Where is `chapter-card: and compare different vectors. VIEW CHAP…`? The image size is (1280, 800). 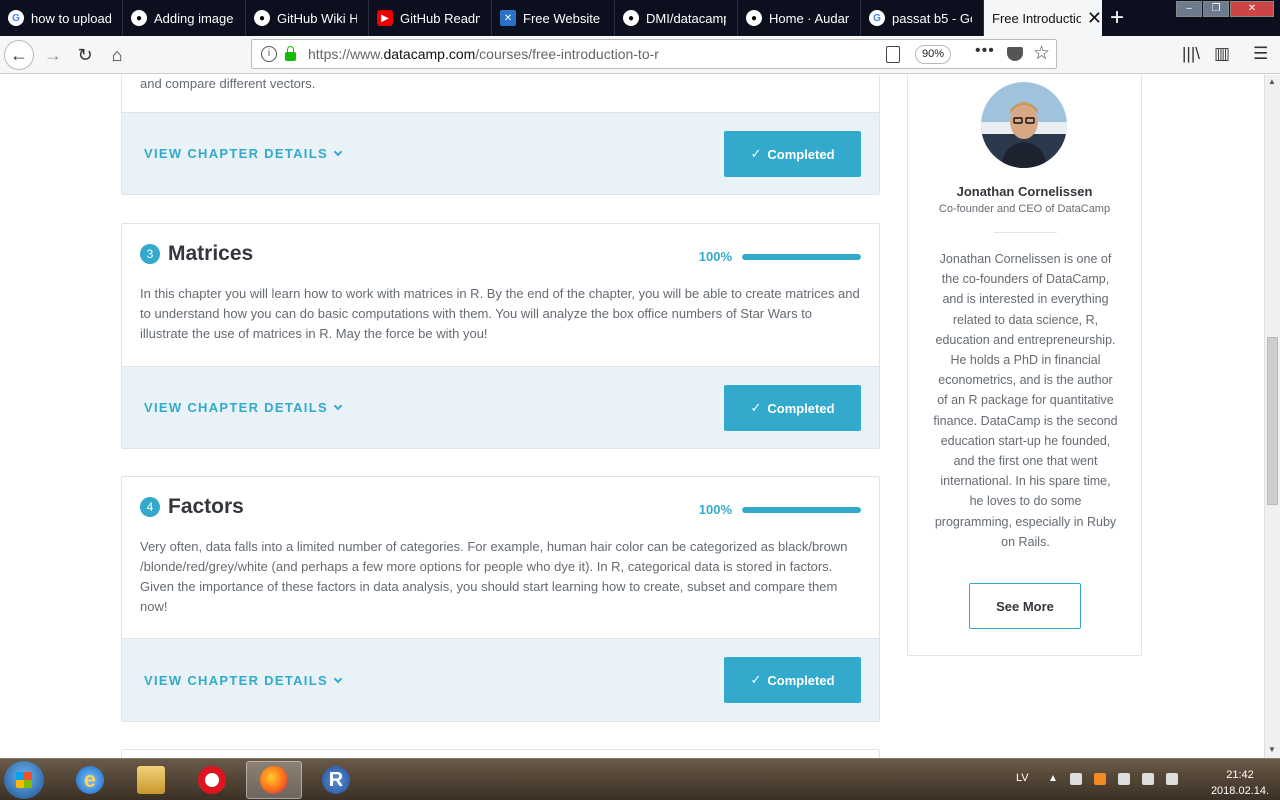
chapter-card: and compare different vectors. VIEW CHAP… is located at coordinates (500, 135).